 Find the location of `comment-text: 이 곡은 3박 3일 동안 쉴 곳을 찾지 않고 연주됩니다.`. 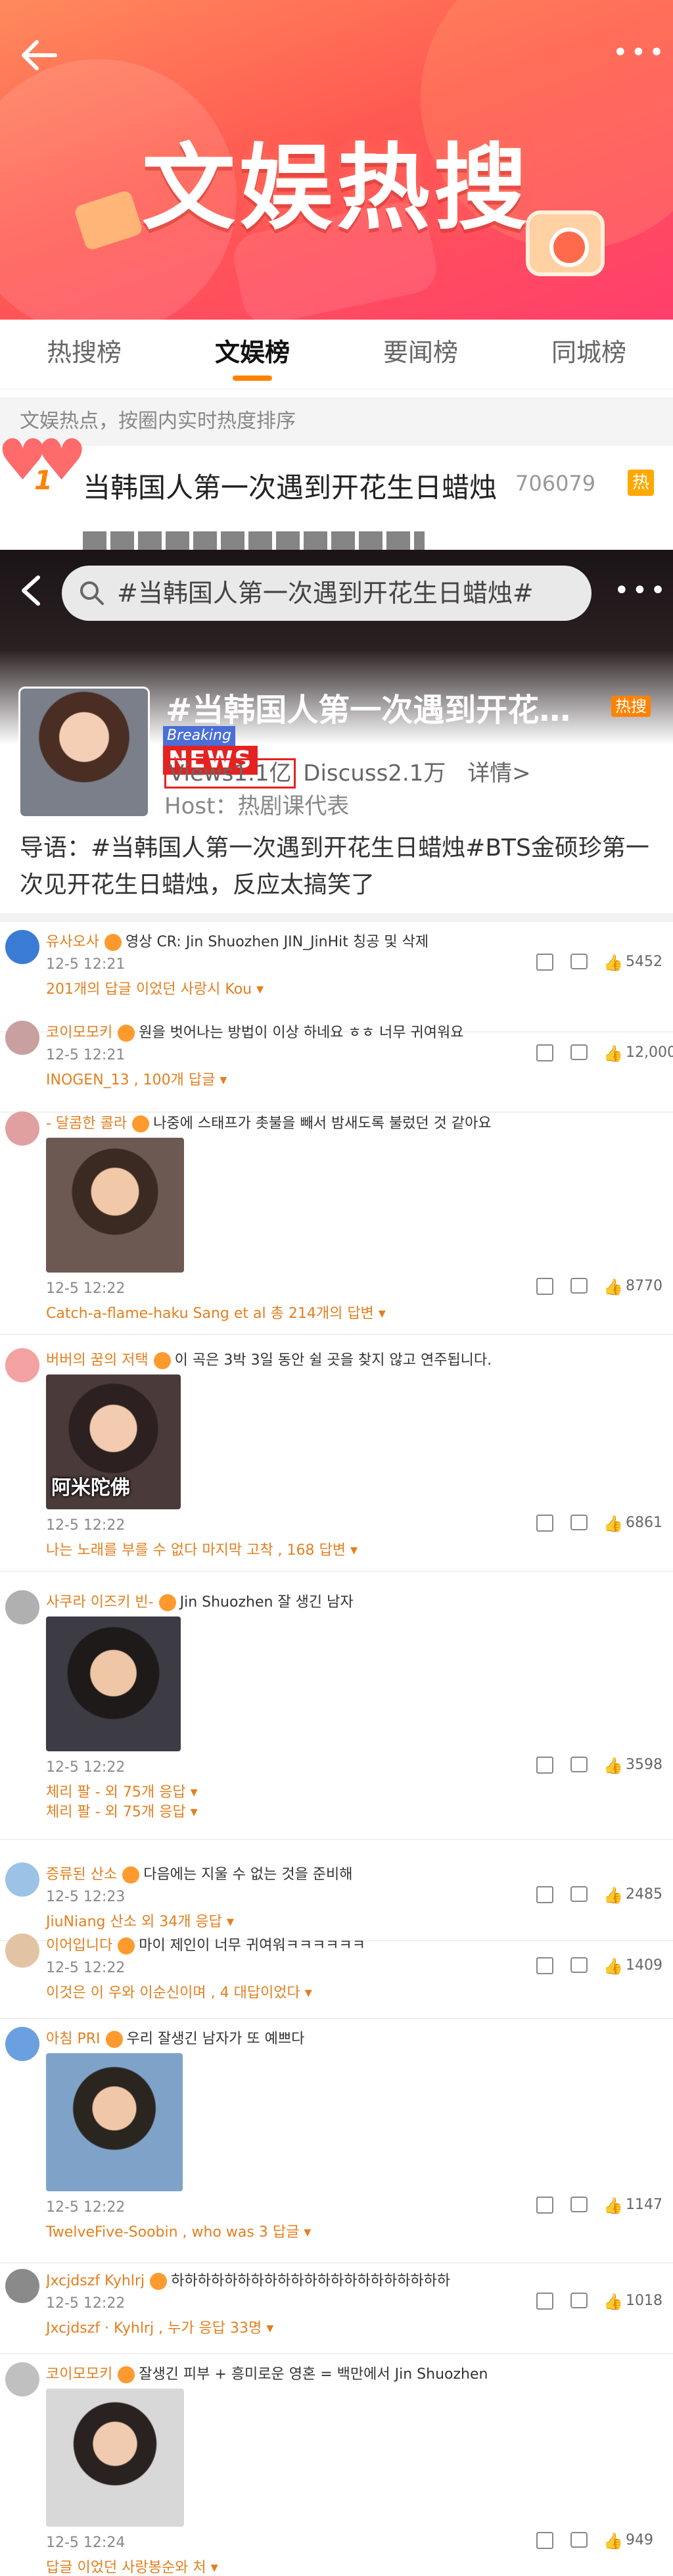

comment-text: 이 곡은 3박 3일 동안 쉴 곳을 찾지 않고 연주됩니다. is located at coordinates (333, 1361).